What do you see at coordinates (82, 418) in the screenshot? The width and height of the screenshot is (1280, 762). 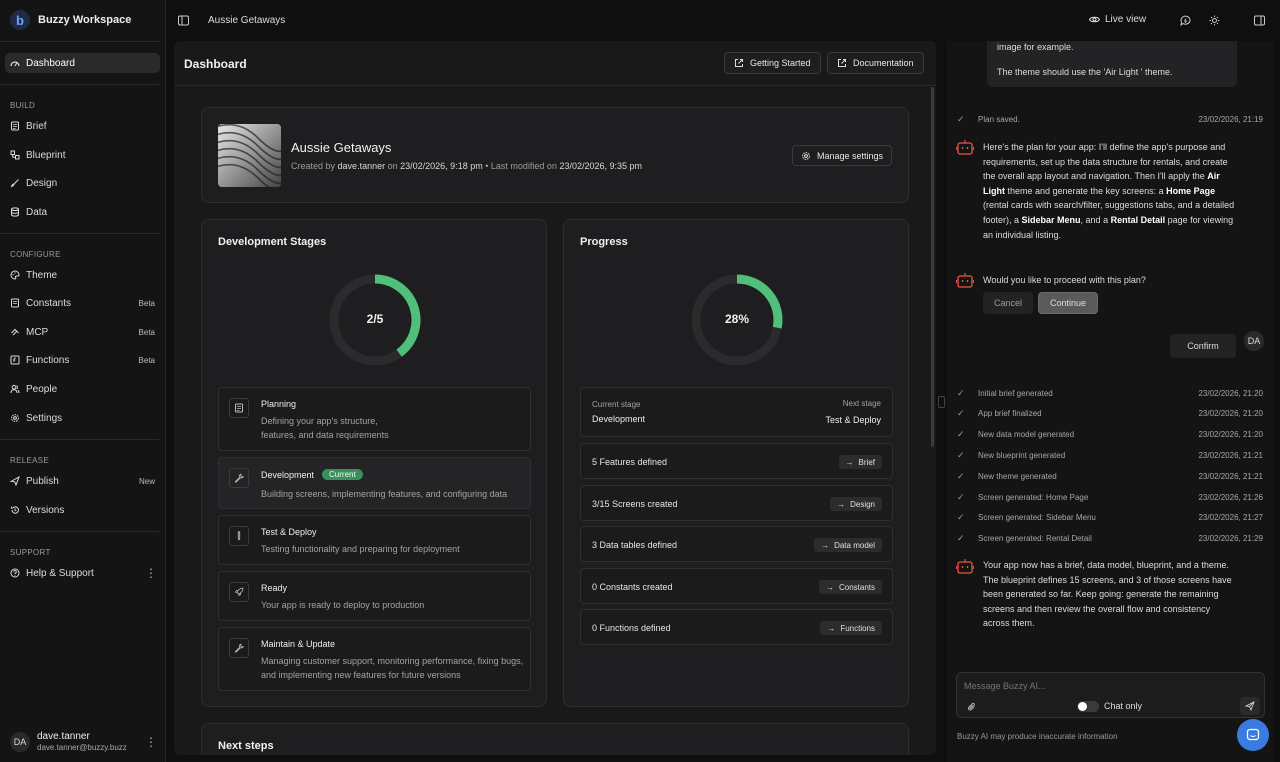 I see `sidebar-item-settings: Settings` at bounding box center [82, 418].